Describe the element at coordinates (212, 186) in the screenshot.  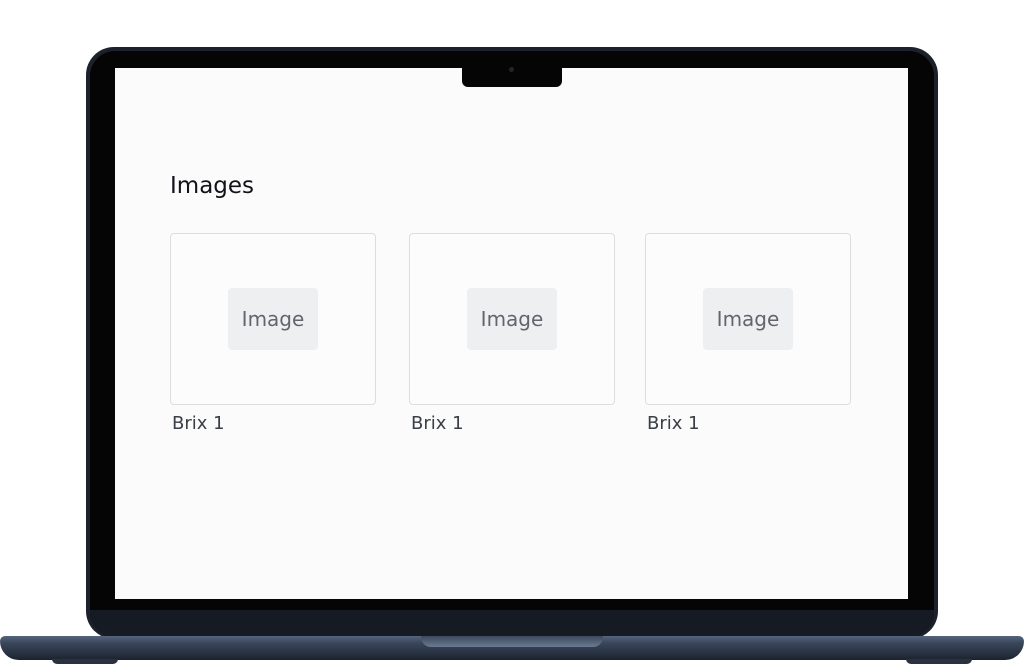
I see `page-title: Images` at that location.